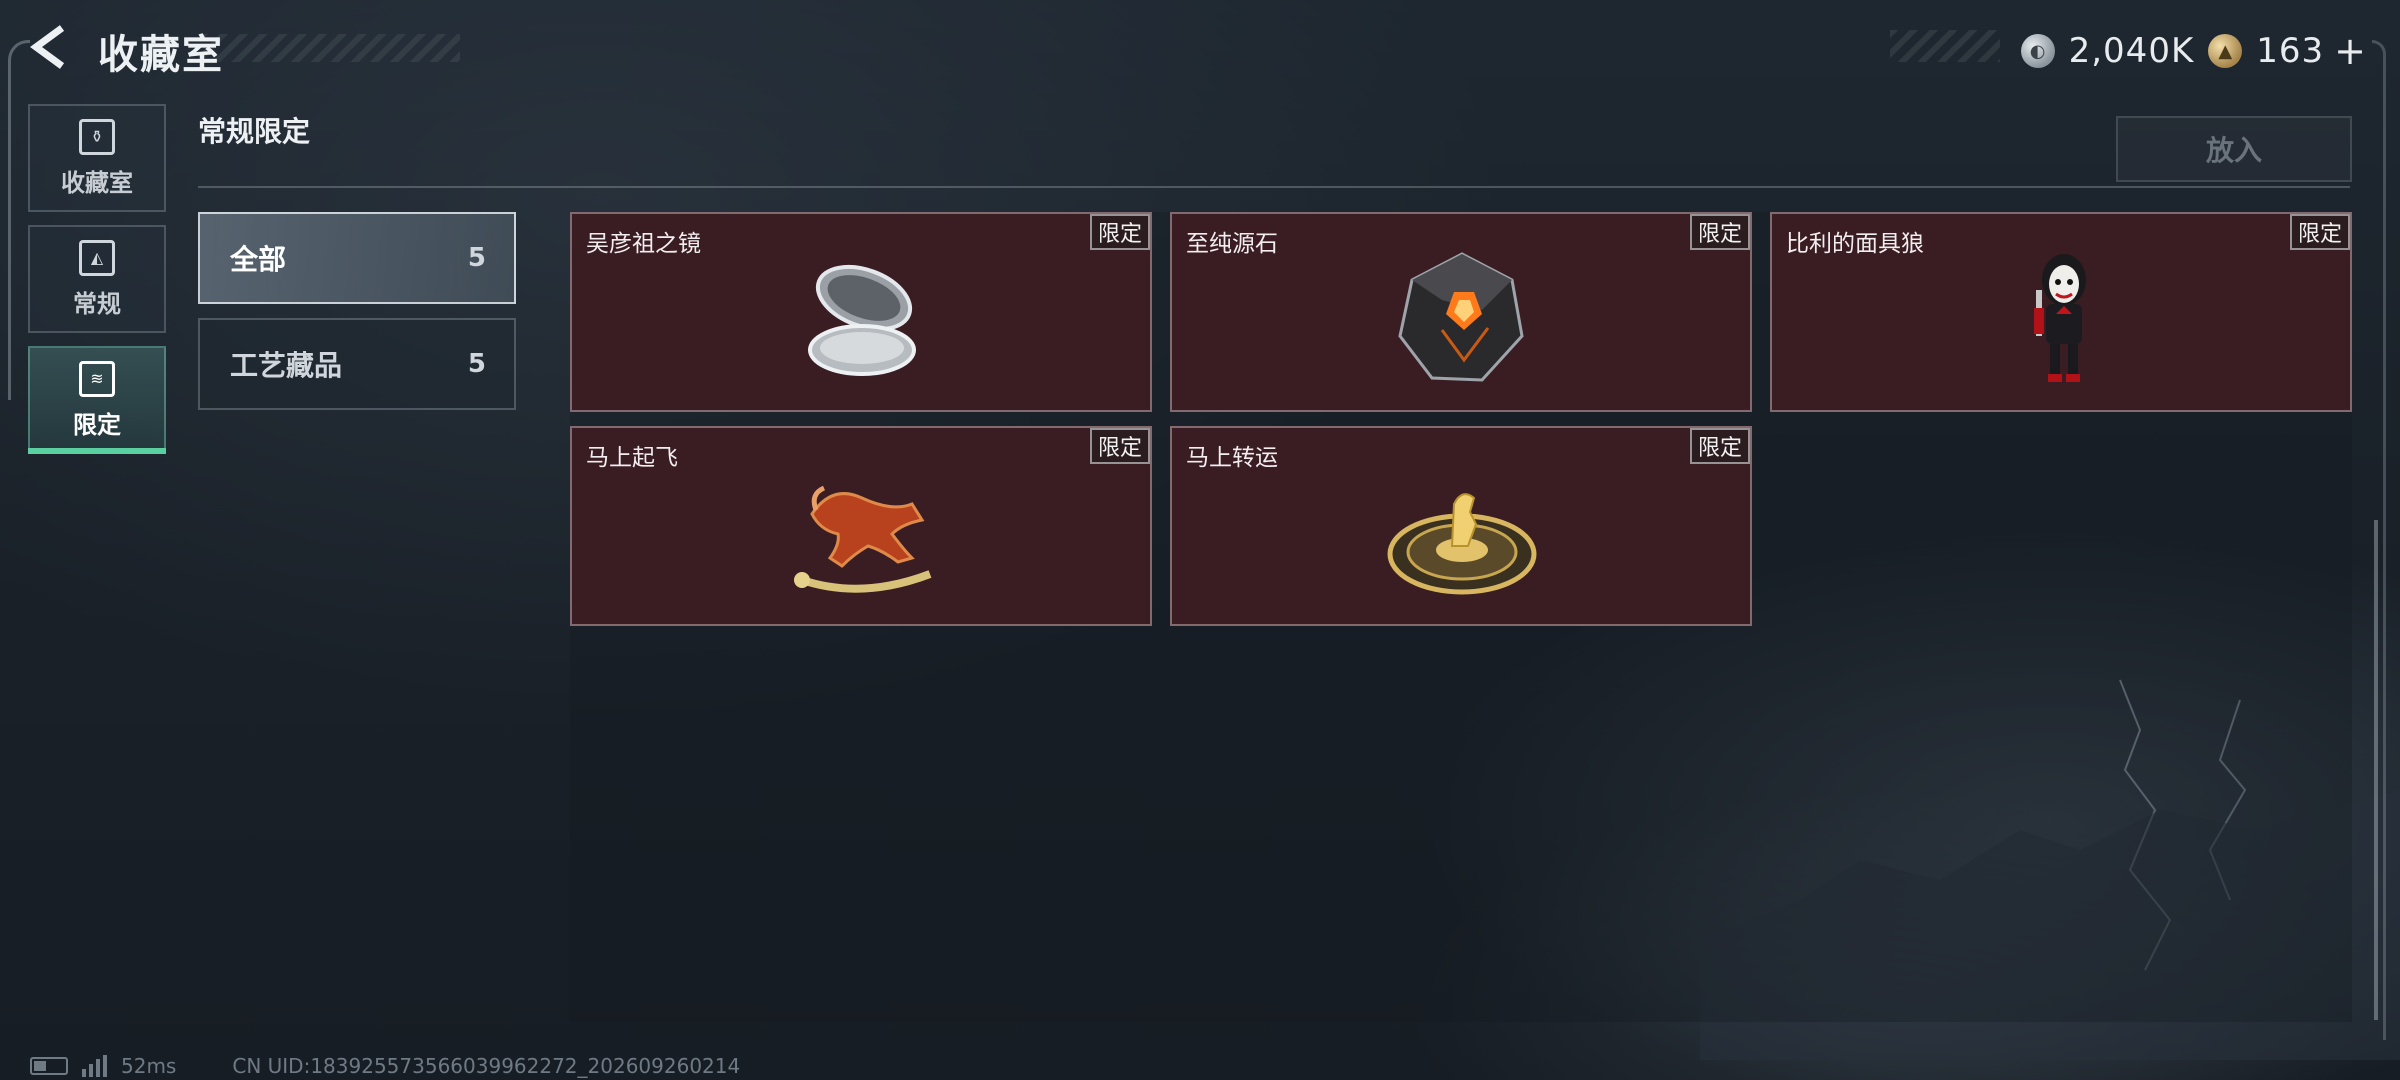 The height and width of the screenshot is (1080, 2400). What do you see at coordinates (1461, 317) in the screenshot?
I see `dark-crystal-icon` at bounding box center [1461, 317].